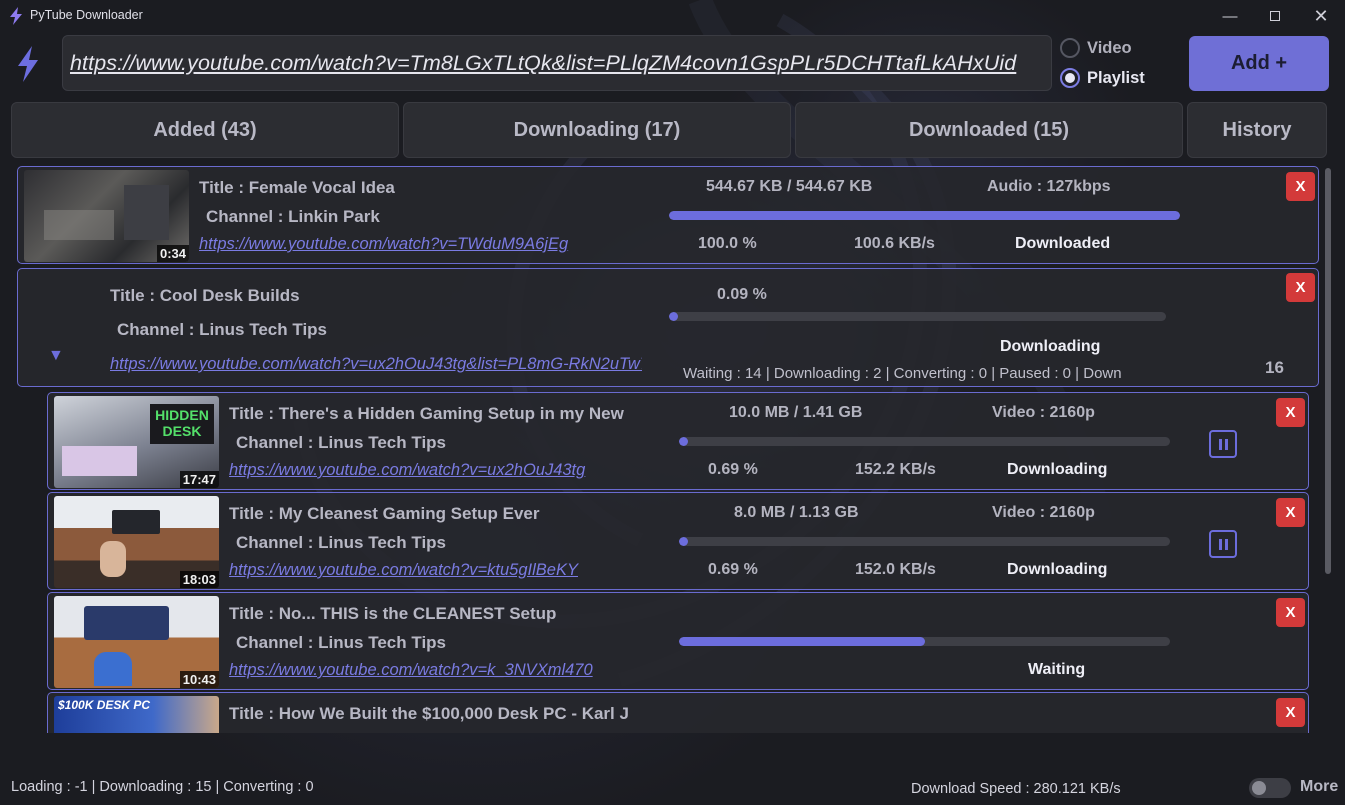 This screenshot has height=805, width=1345. What do you see at coordinates (727, 243) in the screenshot?
I see `item-percent: 100.0 %` at bounding box center [727, 243].